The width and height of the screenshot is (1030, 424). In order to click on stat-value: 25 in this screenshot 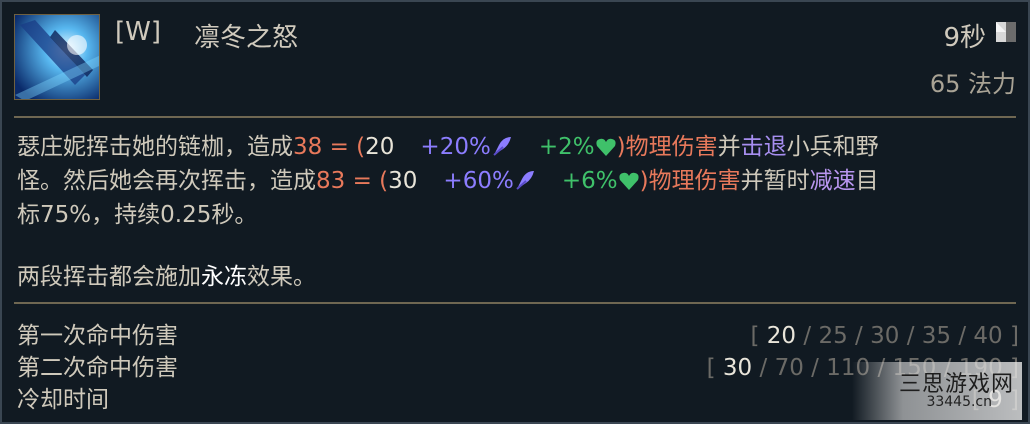, I will do `click(833, 336)`.